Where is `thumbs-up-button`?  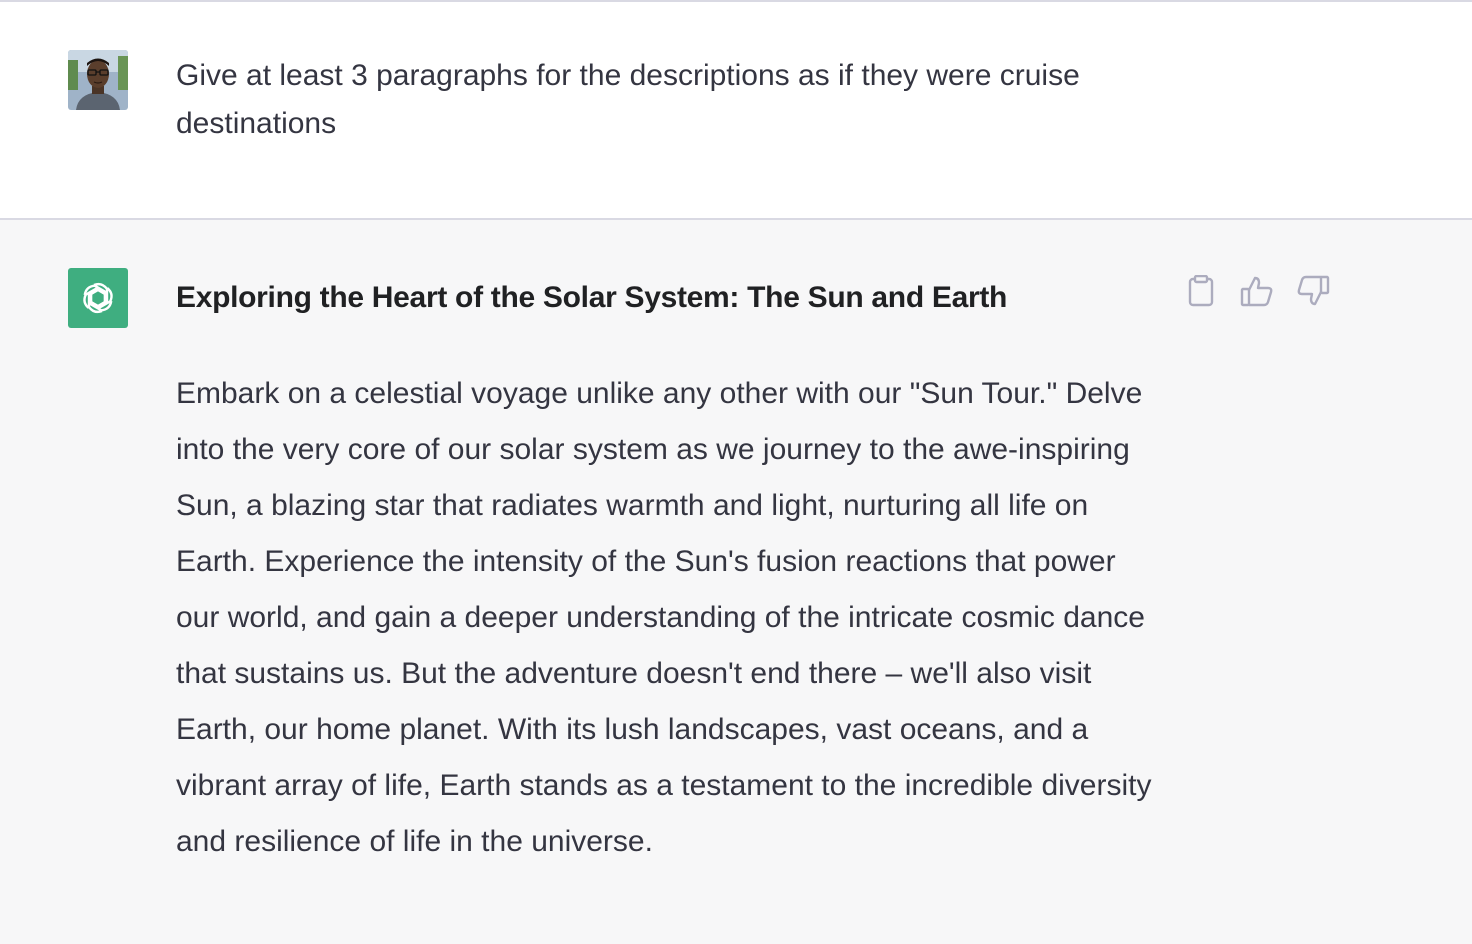
thumbs-up-button is located at coordinates (1257, 291).